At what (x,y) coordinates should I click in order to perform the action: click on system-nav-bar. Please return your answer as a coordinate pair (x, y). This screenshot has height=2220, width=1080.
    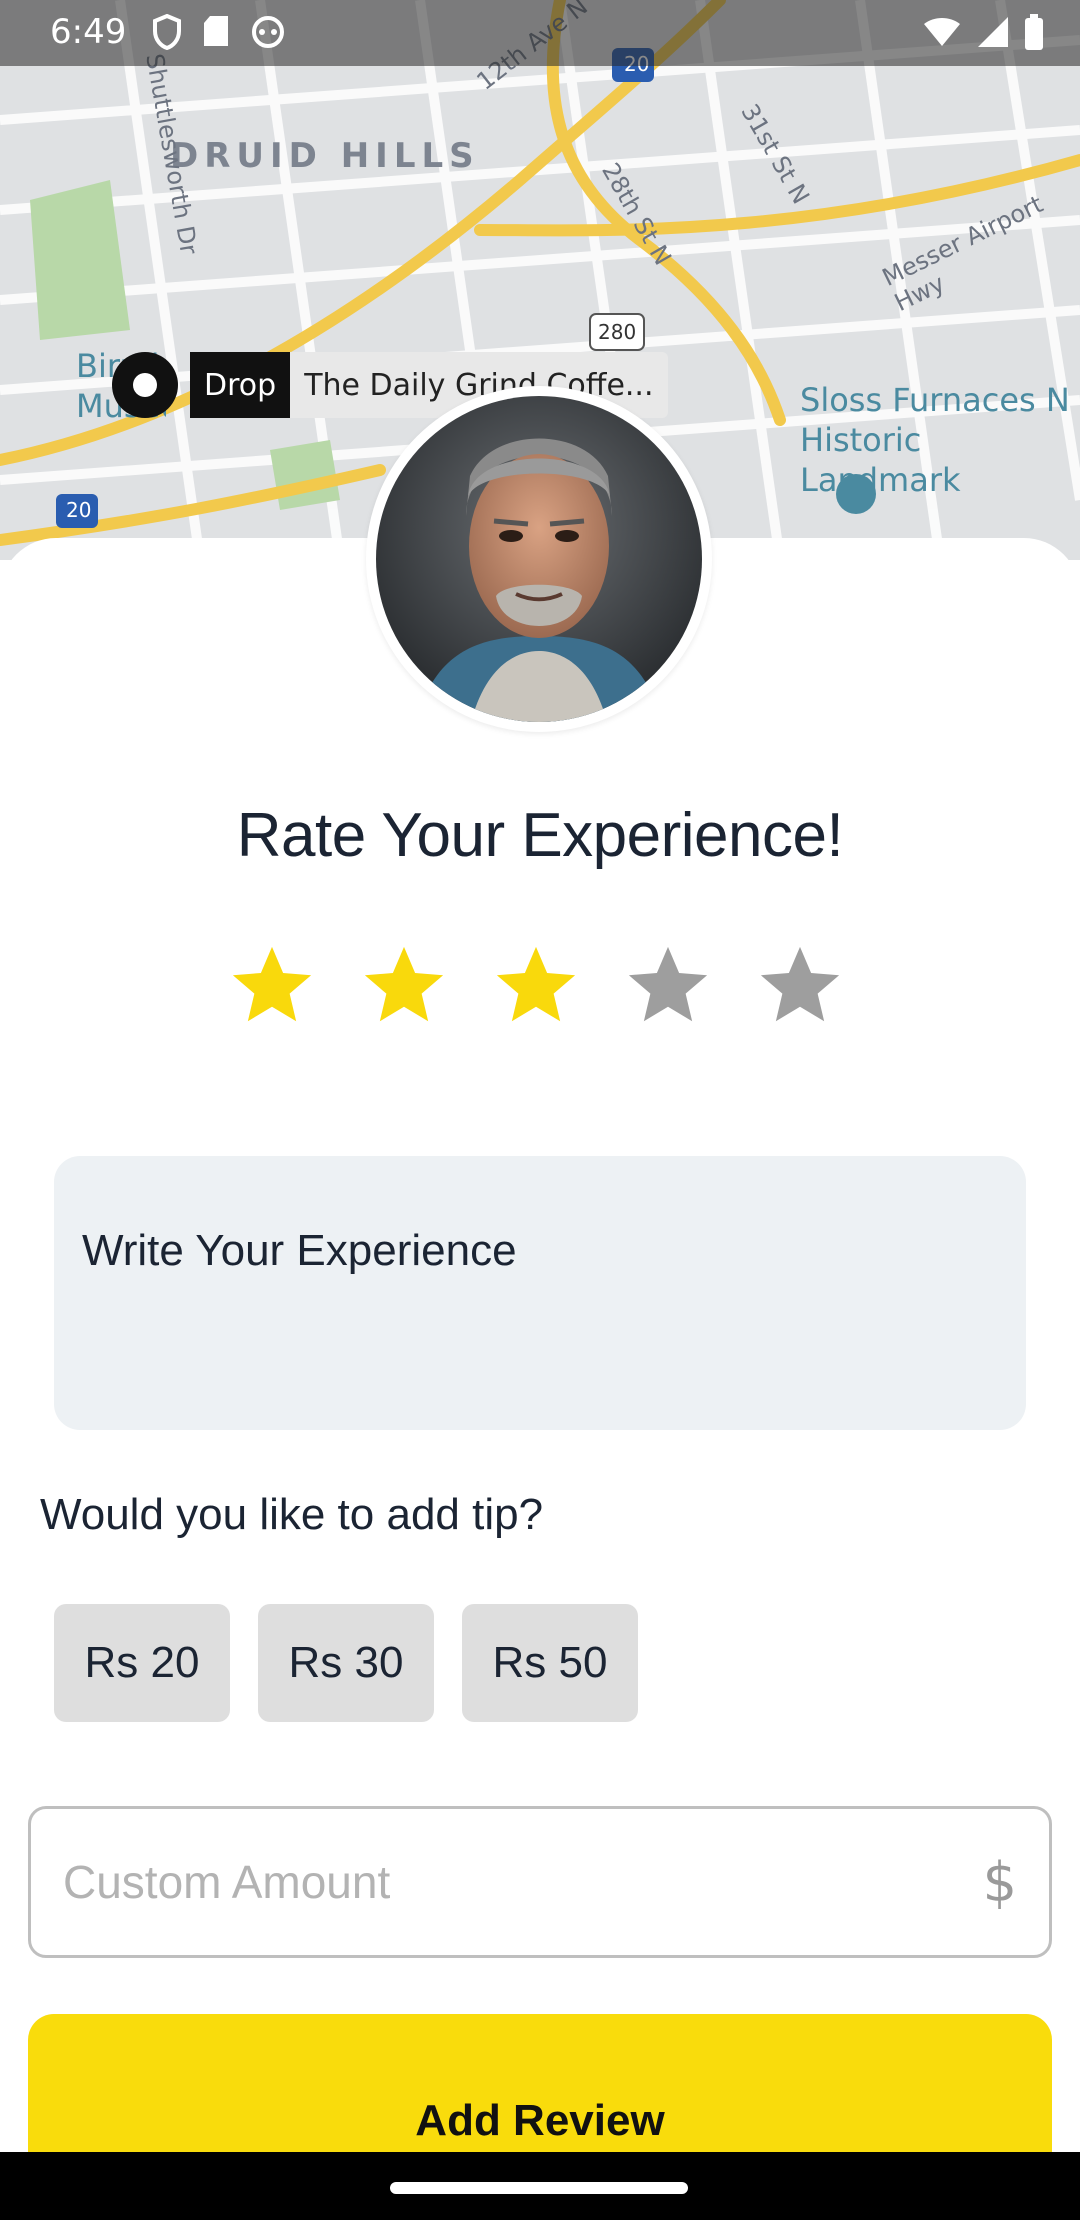
    Looking at the image, I should click on (540, 2186).